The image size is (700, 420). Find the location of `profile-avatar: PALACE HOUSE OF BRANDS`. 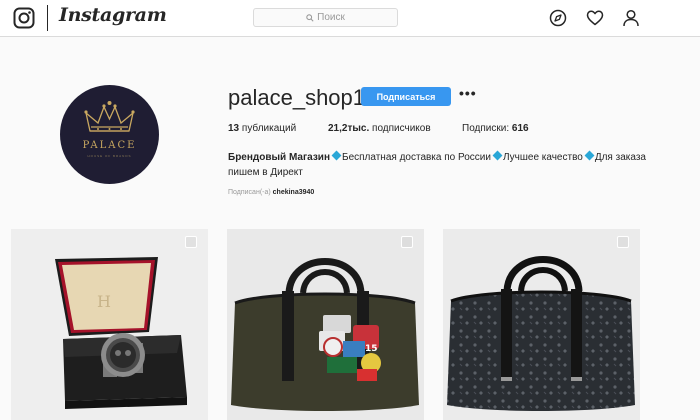

profile-avatar: PALACE HOUSE OF BRANDS is located at coordinates (109, 134).